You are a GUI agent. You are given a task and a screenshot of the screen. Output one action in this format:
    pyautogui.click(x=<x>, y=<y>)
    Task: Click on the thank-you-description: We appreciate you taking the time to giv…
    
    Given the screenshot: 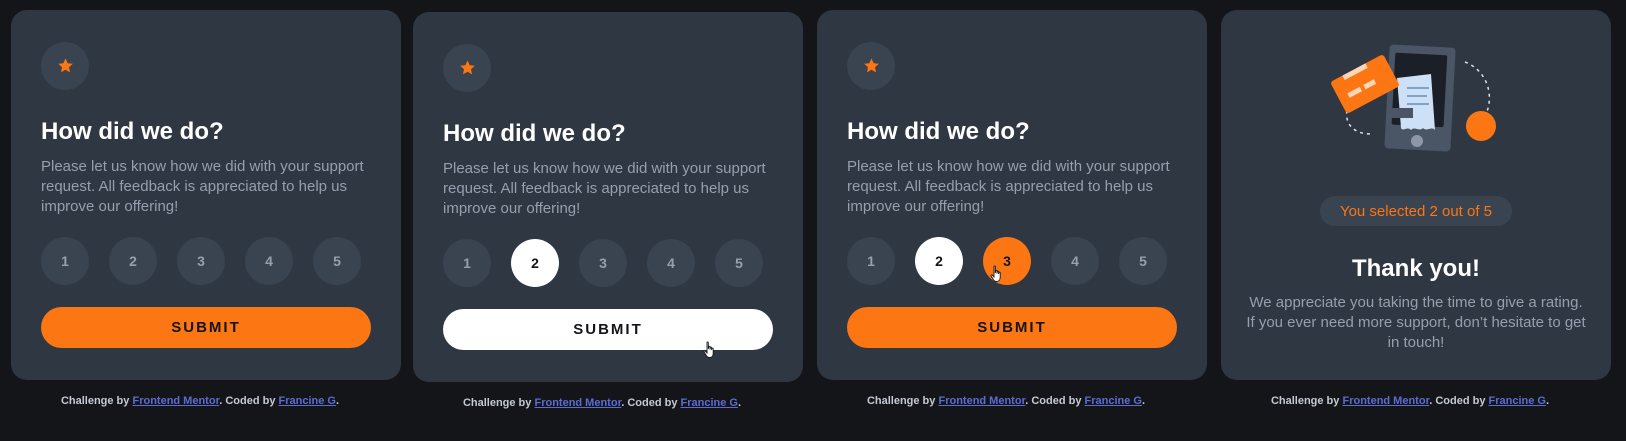 What is the action you would take?
    pyautogui.click(x=1416, y=322)
    